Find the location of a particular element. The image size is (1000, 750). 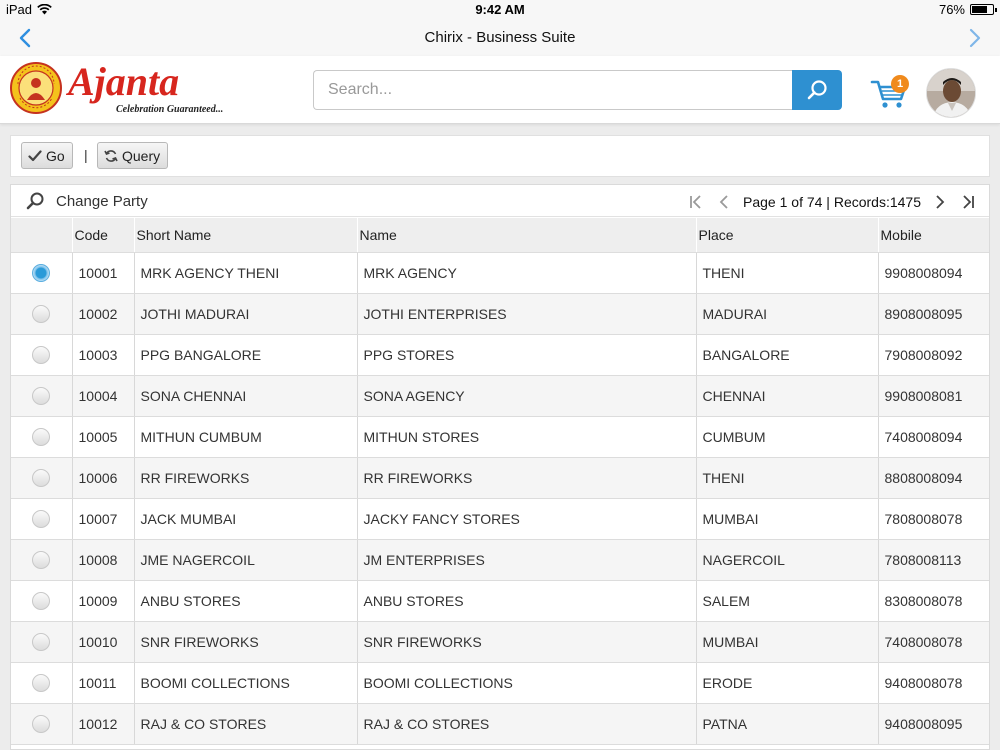

forward-chevron-icon is located at coordinates (974, 38).